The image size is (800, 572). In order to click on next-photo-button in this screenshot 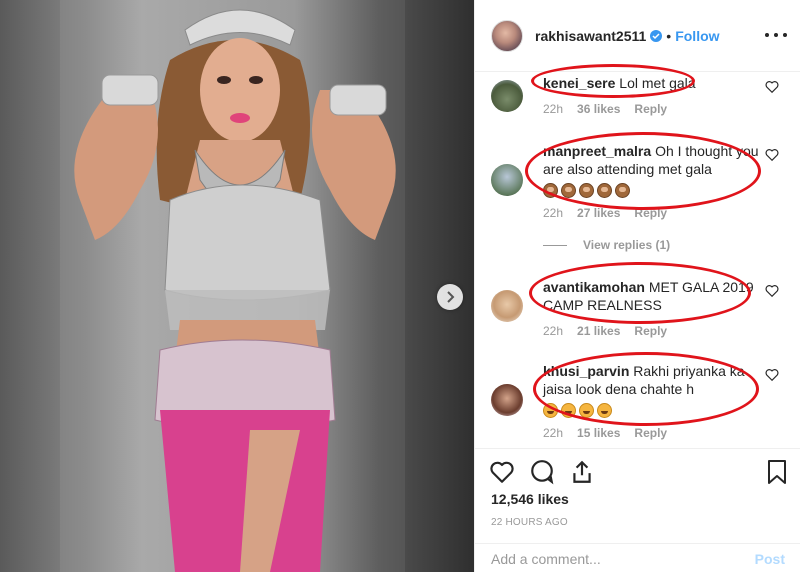, I will do `click(450, 297)`.